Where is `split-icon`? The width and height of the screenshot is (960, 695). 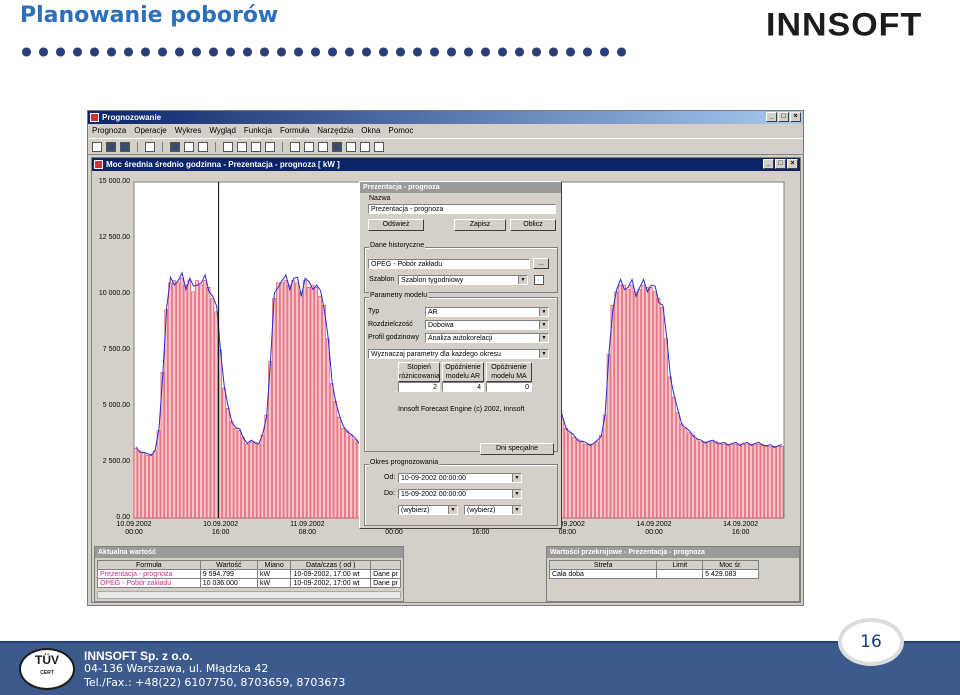 split-icon is located at coordinates (150, 147).